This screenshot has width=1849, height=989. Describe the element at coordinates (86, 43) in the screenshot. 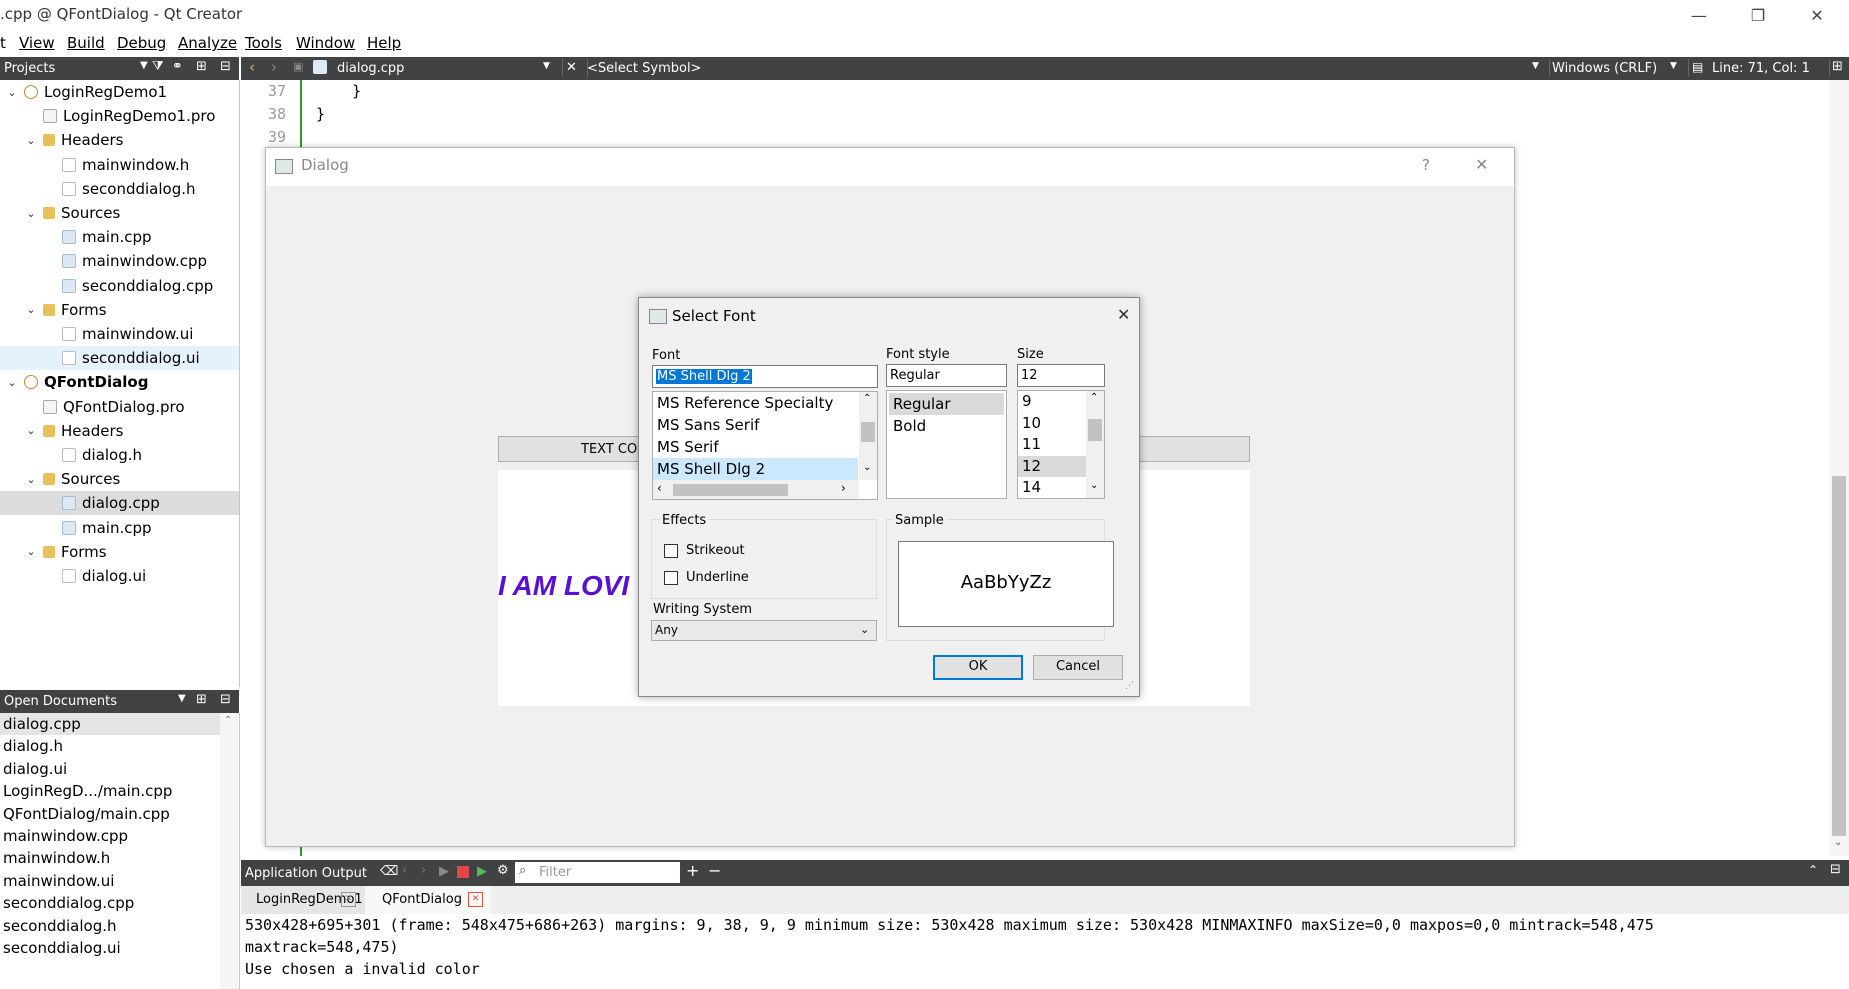

I see `menu-build: Build` at that location.